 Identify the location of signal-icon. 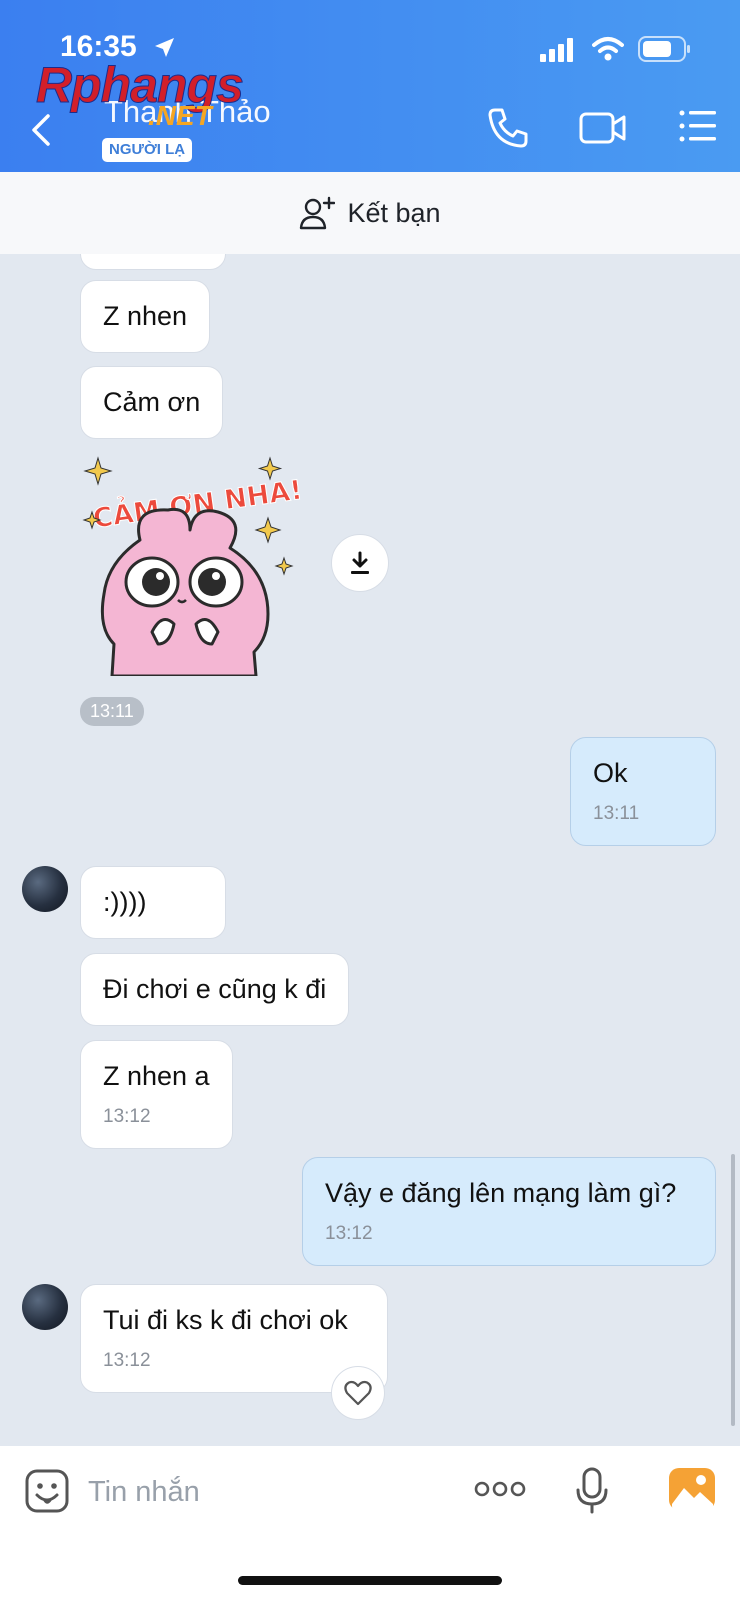
(556, 50).